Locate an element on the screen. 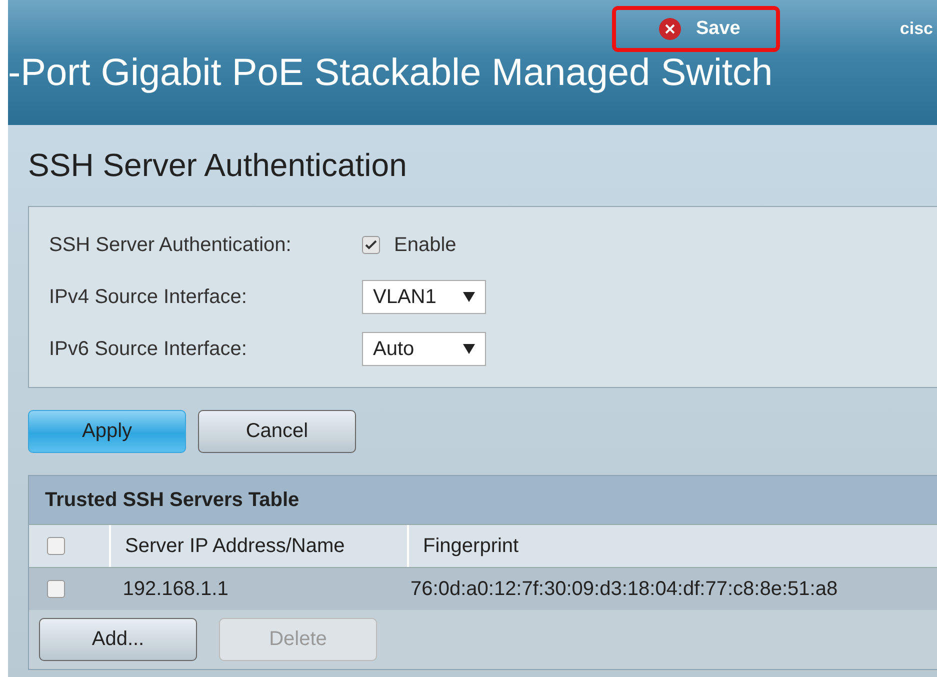 Image resolution: width=937 pixels, height=677 pixels. table-cell: 76:0d:a0:12:7f:30:09:d3:18:04:df:77:c8:8e:51:a8 is located at coordinates (624, 589).